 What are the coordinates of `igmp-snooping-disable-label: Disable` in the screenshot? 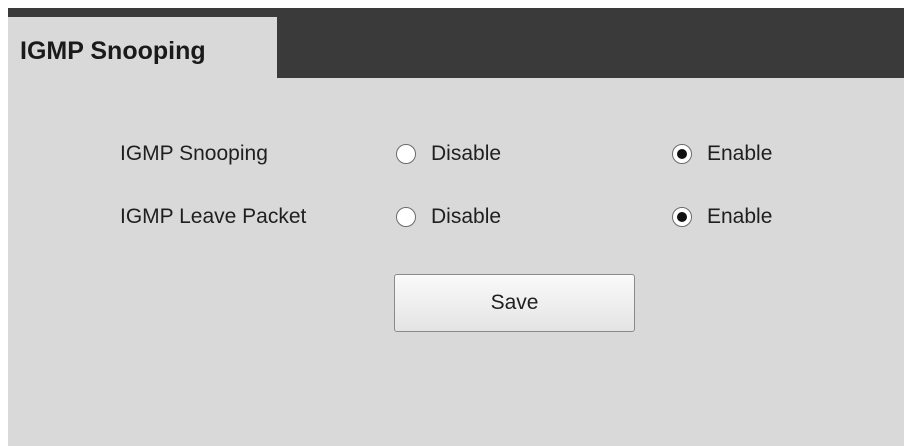 It's located at (466, 153).